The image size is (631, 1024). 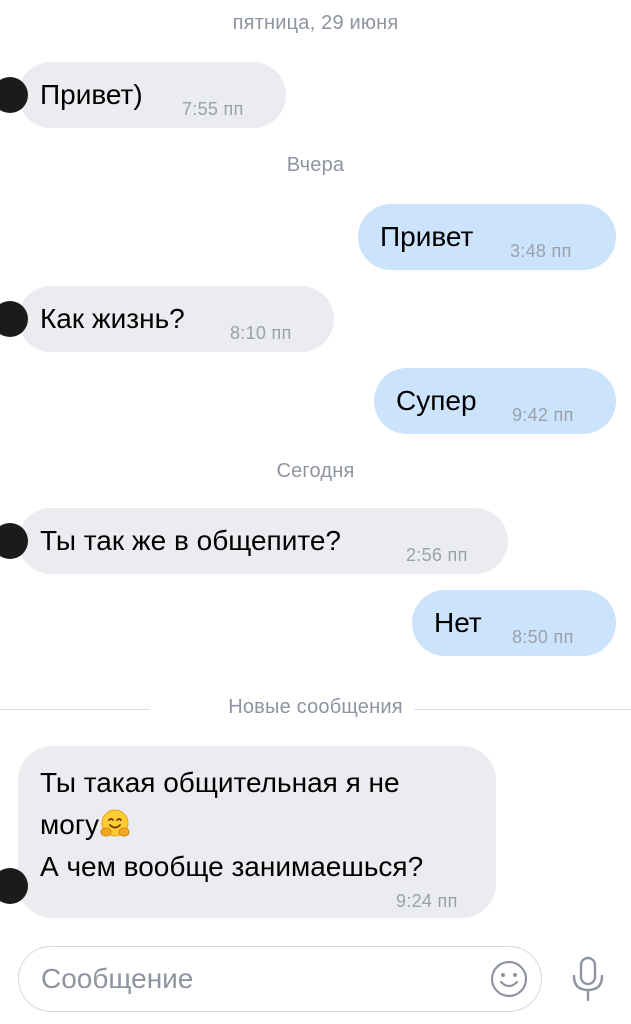 I want to click on microphone-icon, so click(x=588, y=979).